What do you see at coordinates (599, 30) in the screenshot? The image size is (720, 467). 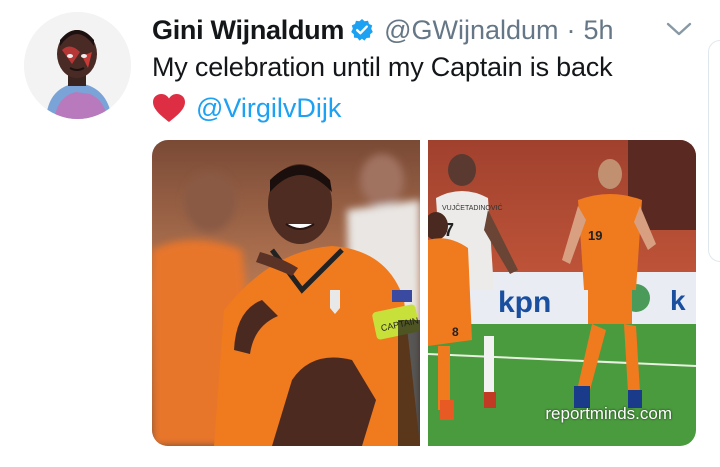 I see `tweet-timestamp: 5h` at bounding box center [599, 30].